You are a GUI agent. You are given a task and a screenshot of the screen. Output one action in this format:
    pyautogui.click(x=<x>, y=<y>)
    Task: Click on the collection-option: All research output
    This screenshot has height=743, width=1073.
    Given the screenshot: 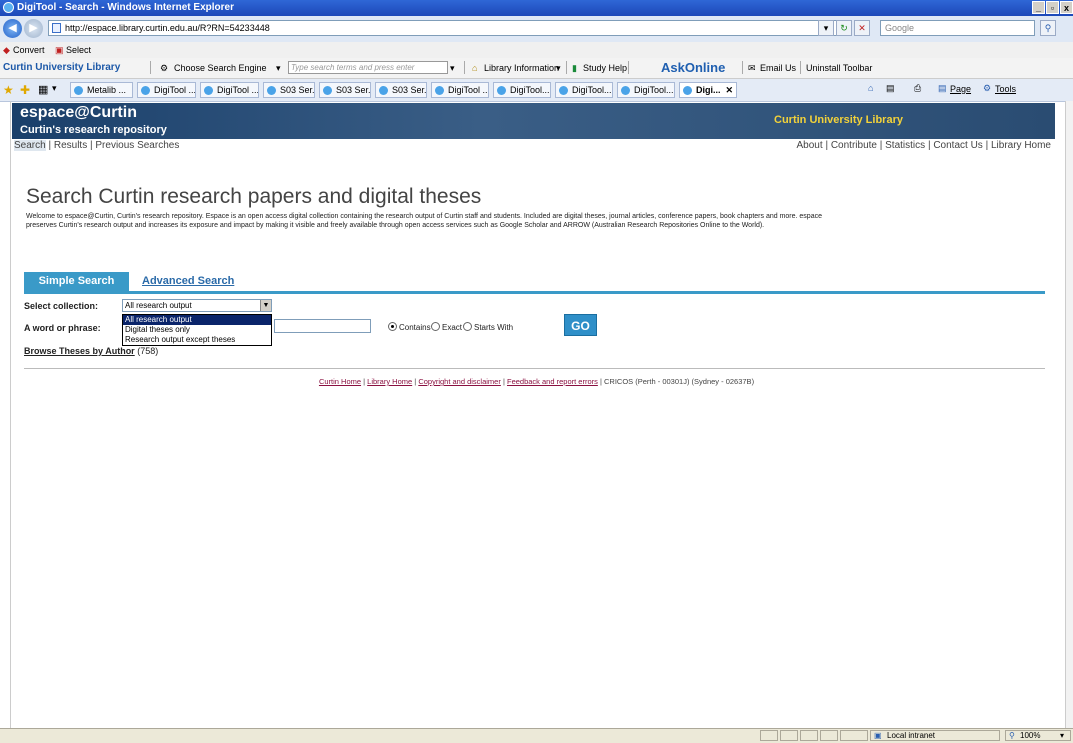 What is the action you would take?
    pyautogui.click(x=197, y=320)
    